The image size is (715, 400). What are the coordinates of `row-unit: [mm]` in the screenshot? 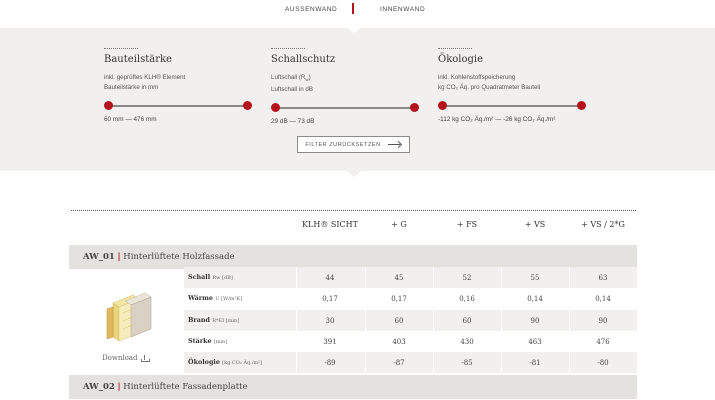 It's located at (220, 342).